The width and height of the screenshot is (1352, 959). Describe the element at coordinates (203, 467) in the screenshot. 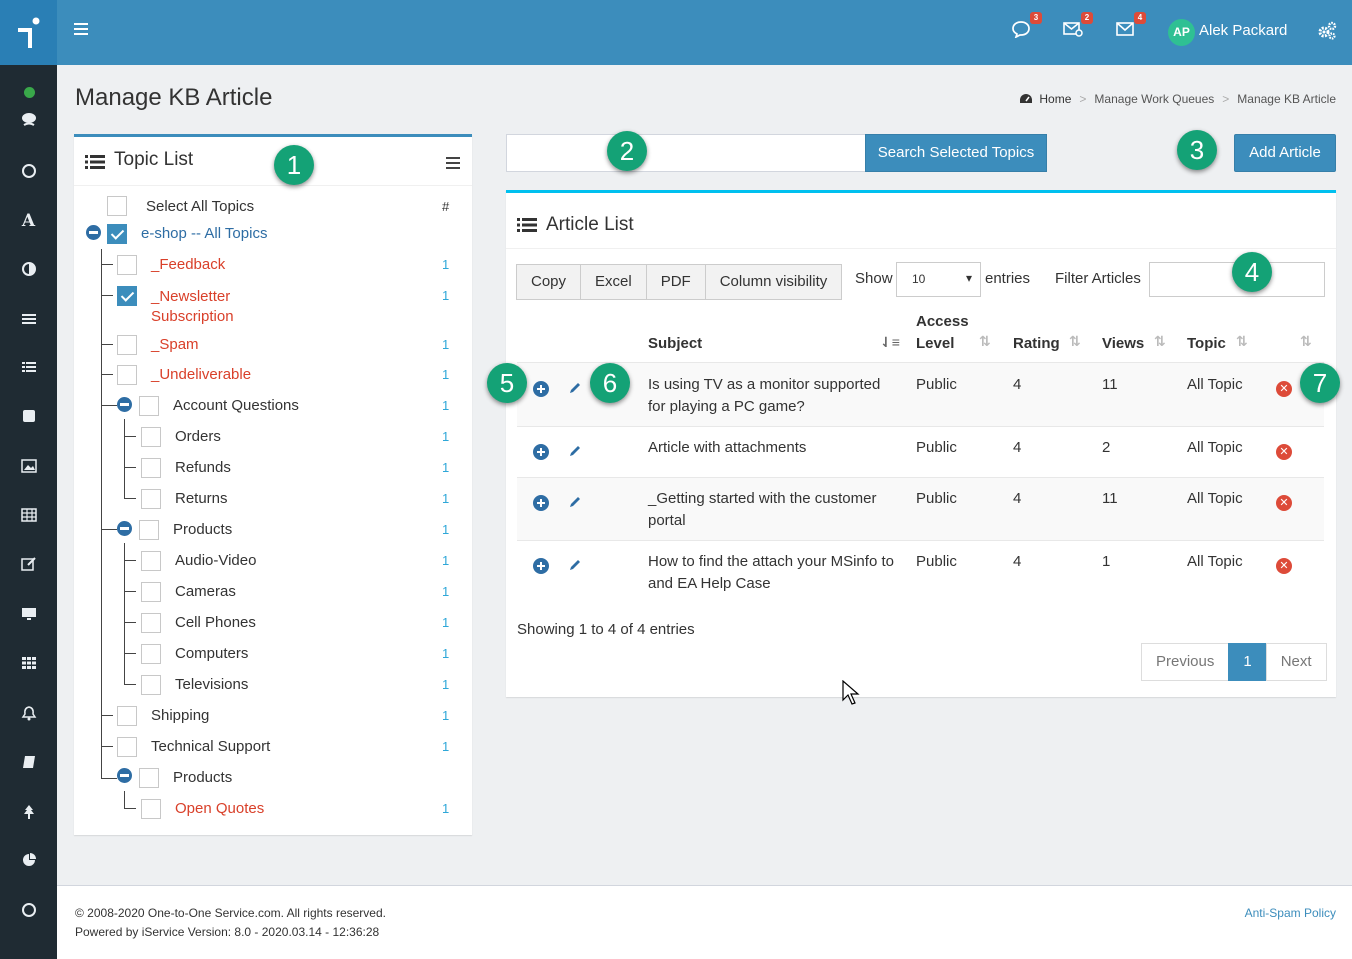

I see `topic-label-refunds: Refunds` at that location.